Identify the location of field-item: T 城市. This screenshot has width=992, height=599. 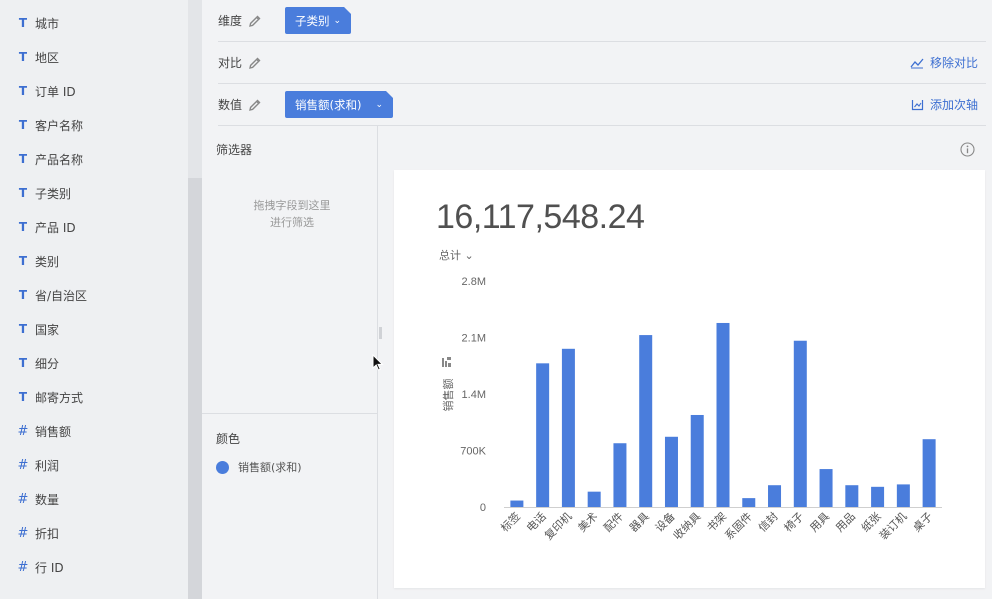
(94, 23).